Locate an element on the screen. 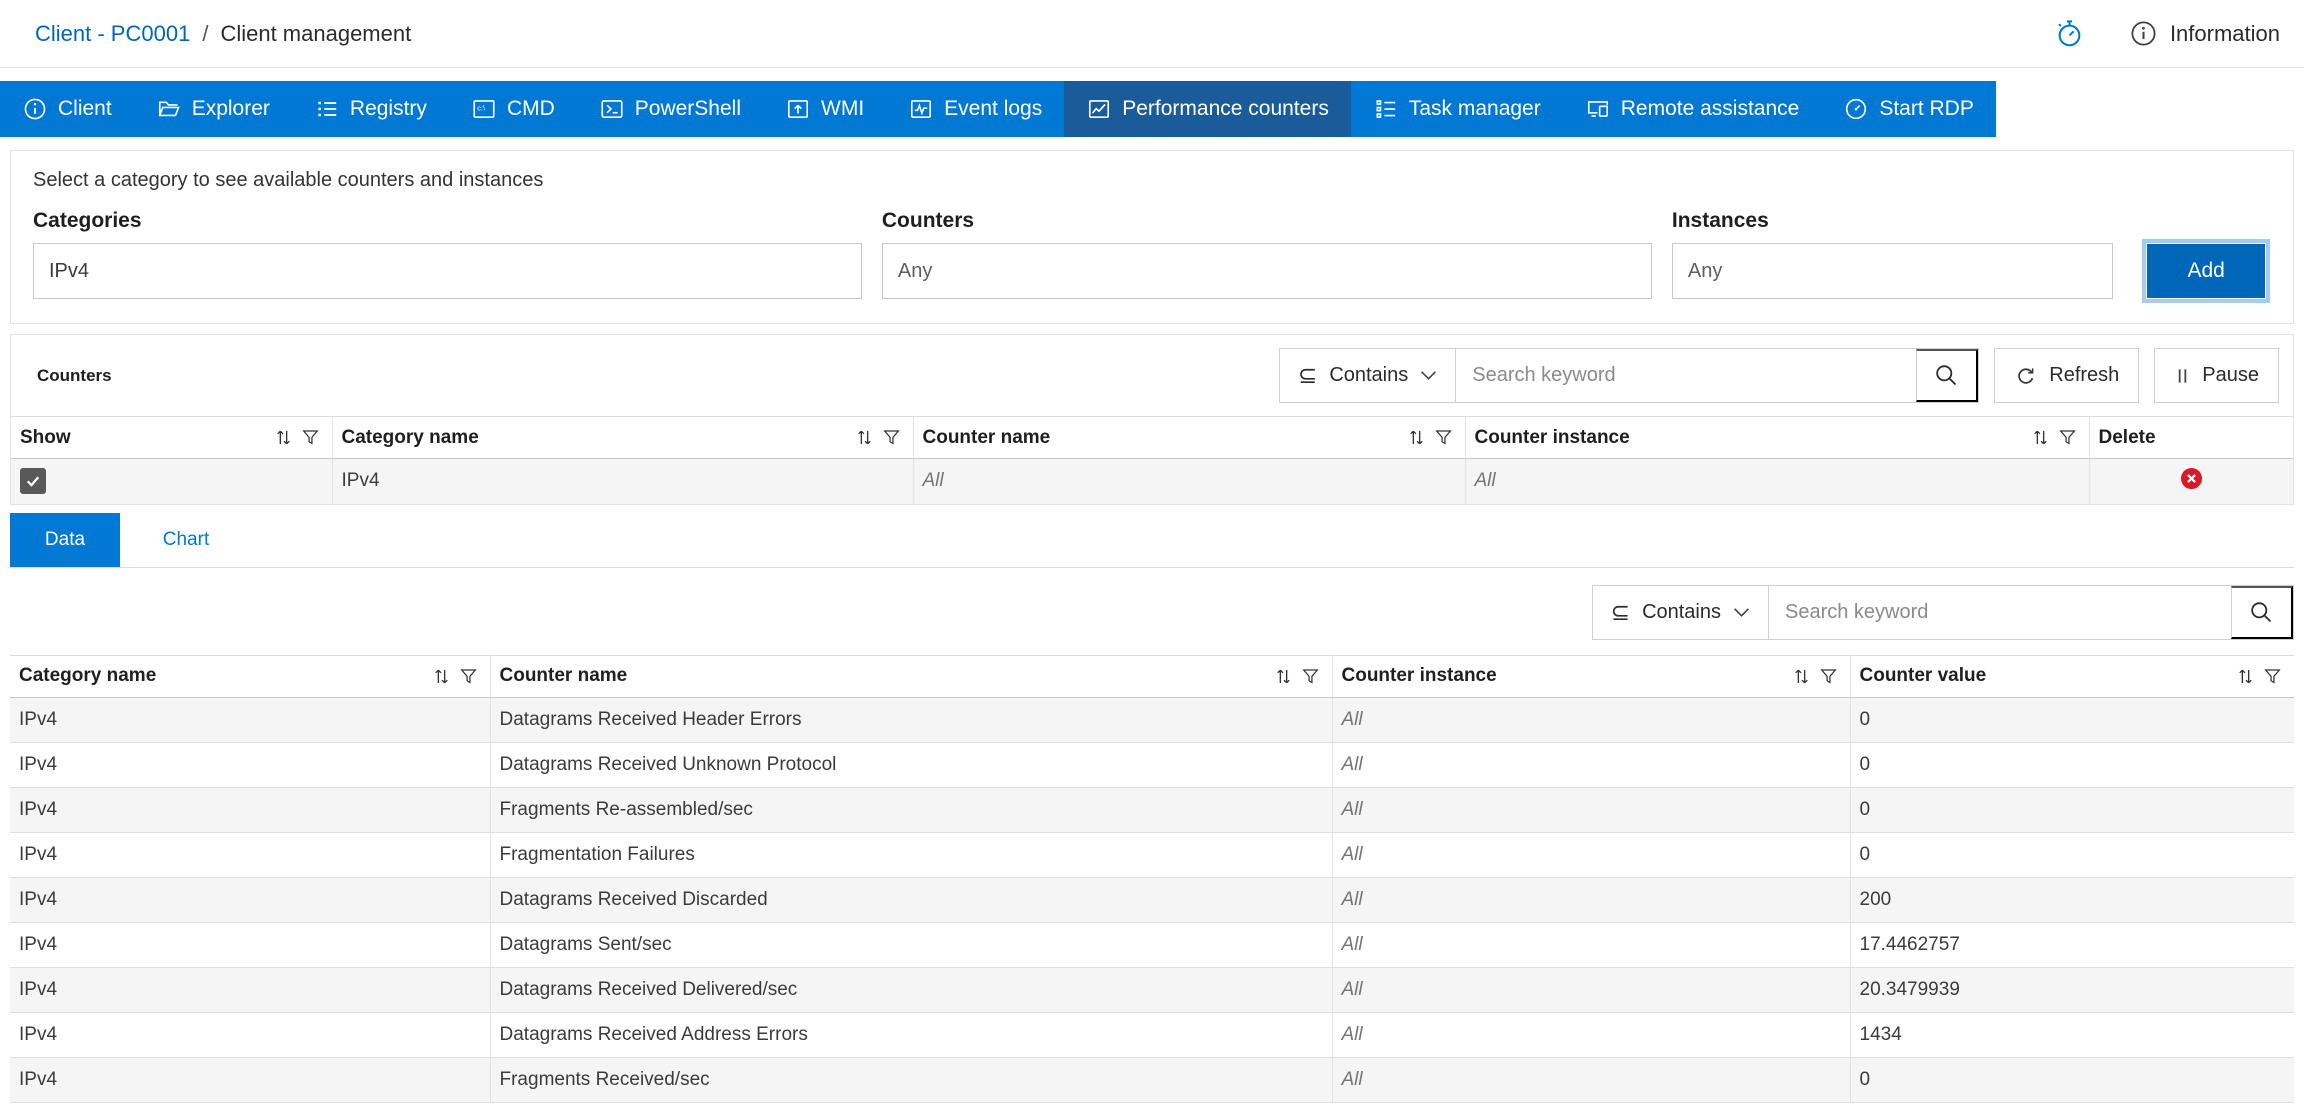  instances-label: Instances is located at coordinates (1720, 220).